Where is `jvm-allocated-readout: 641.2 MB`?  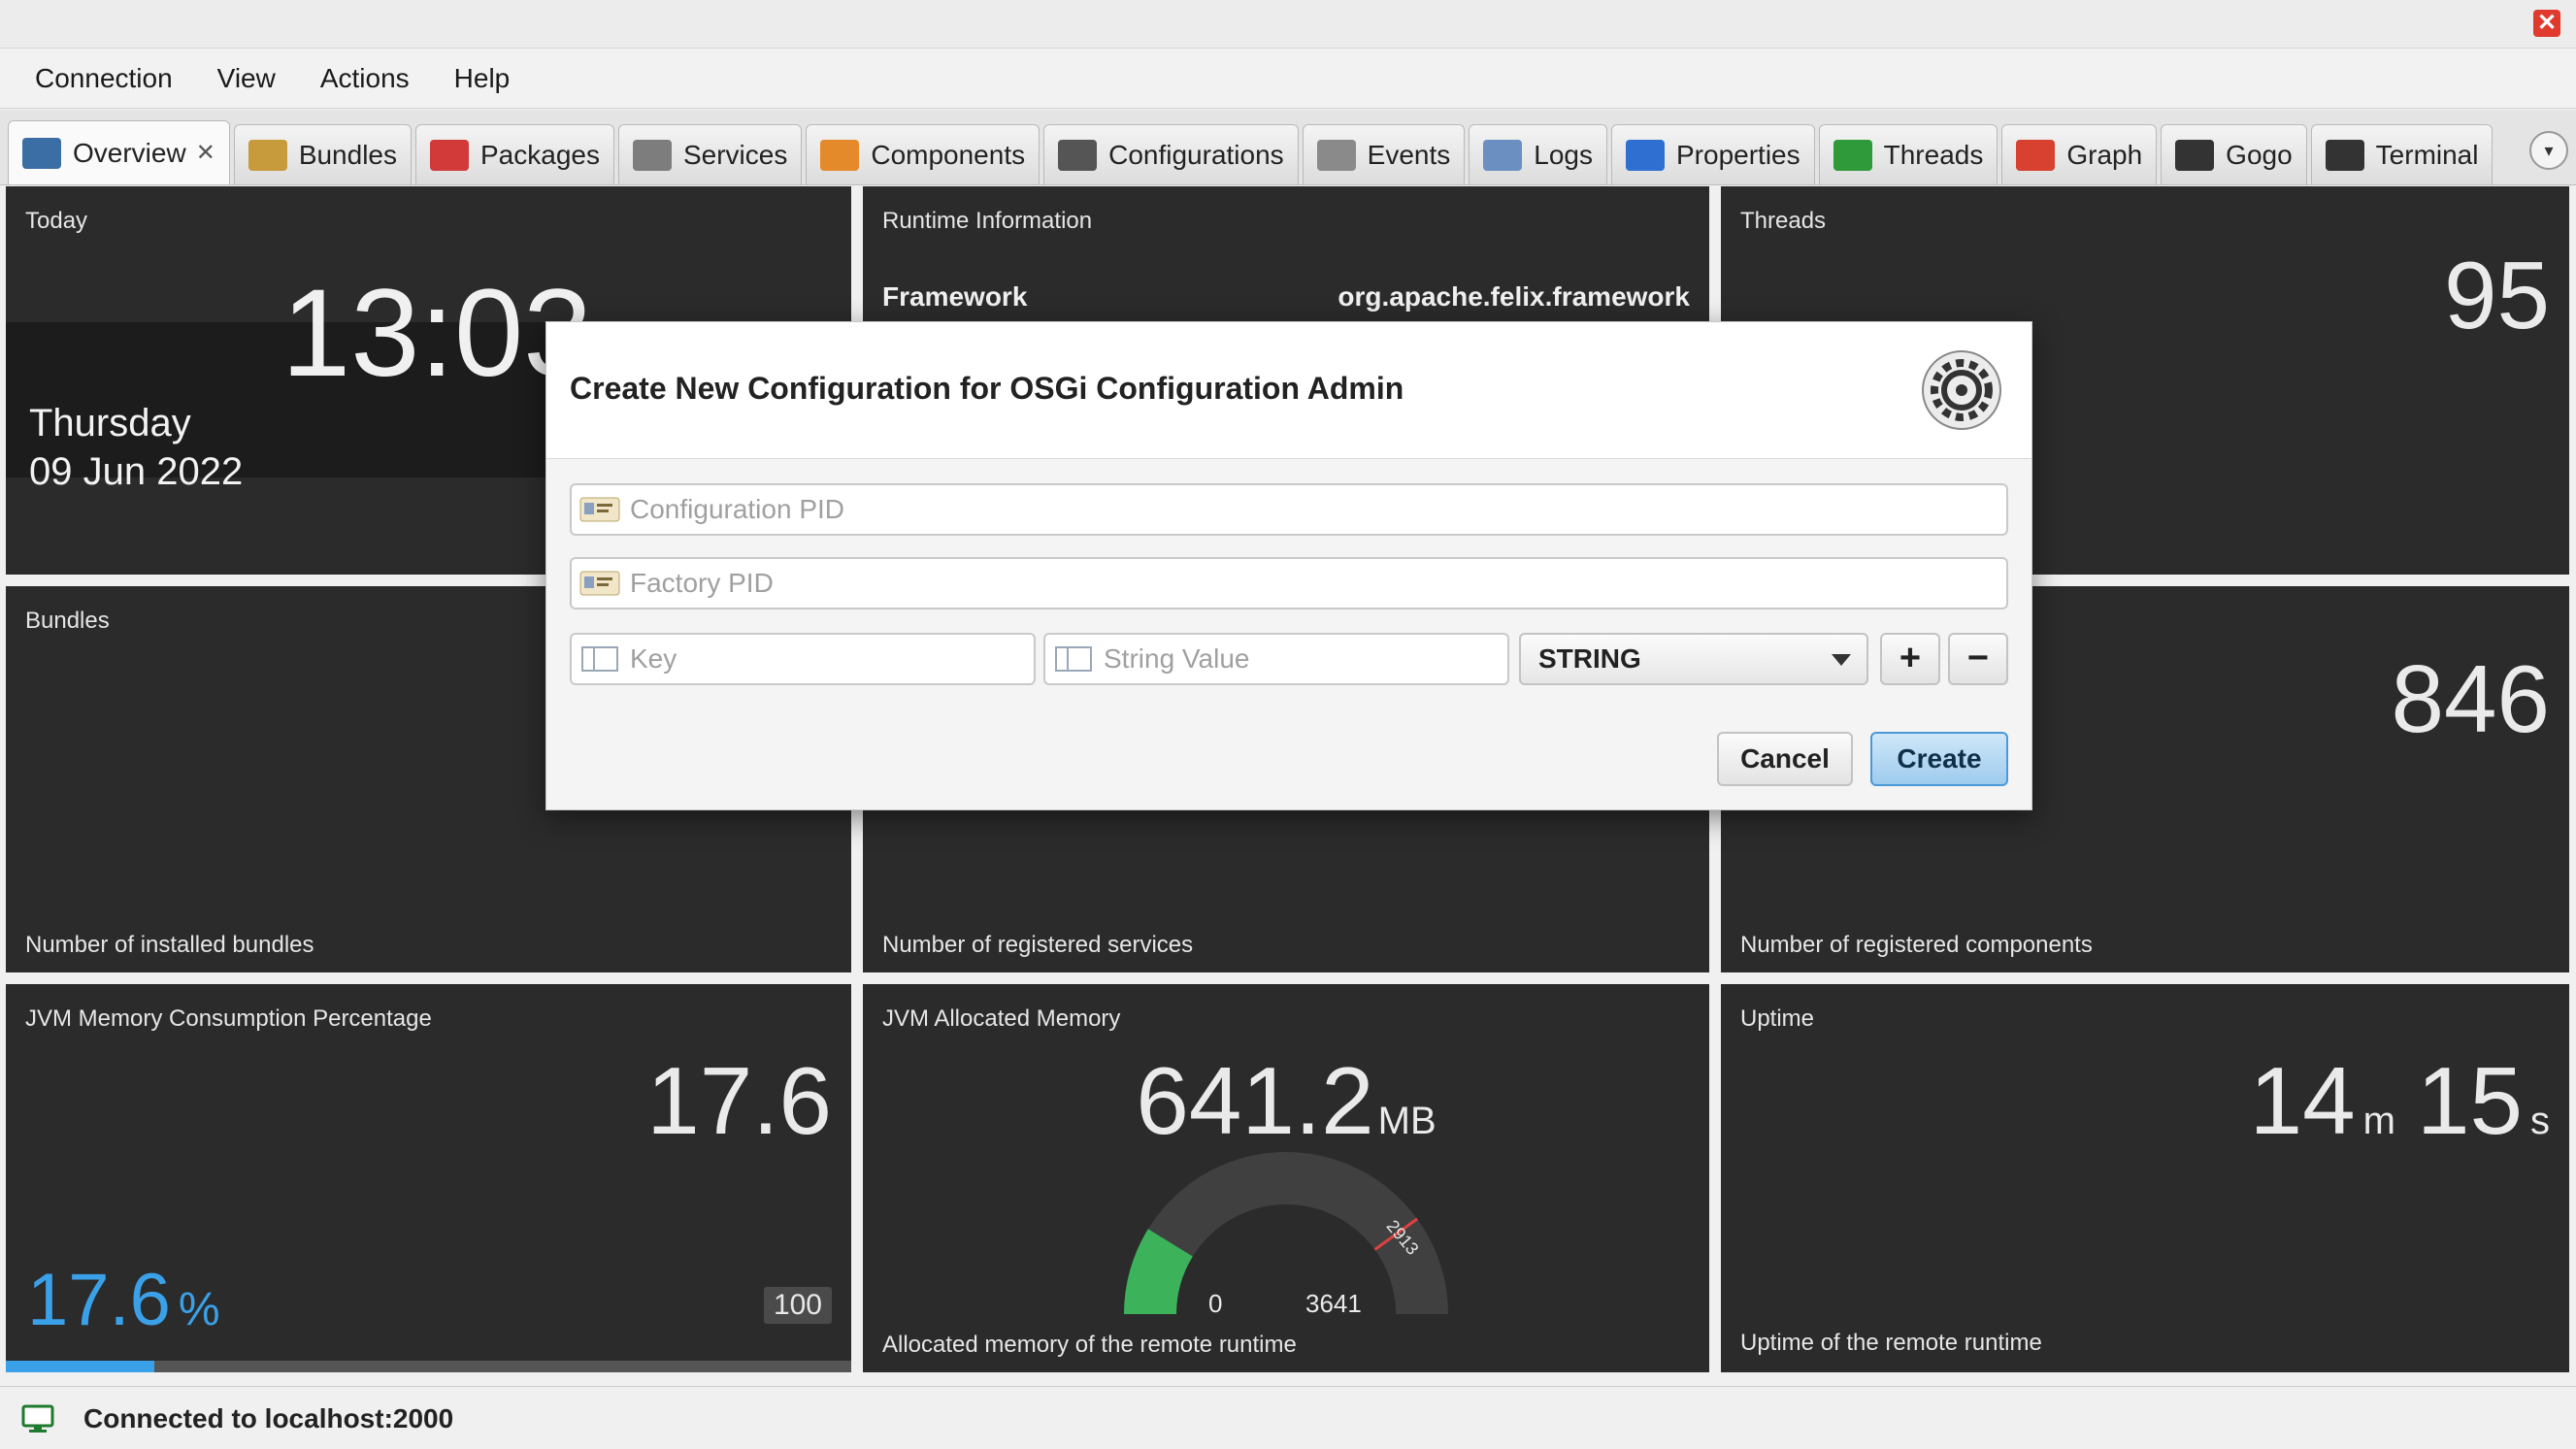 jvm-allocated-readout: 641.2 MB is located at coordinates (1286, 1101).